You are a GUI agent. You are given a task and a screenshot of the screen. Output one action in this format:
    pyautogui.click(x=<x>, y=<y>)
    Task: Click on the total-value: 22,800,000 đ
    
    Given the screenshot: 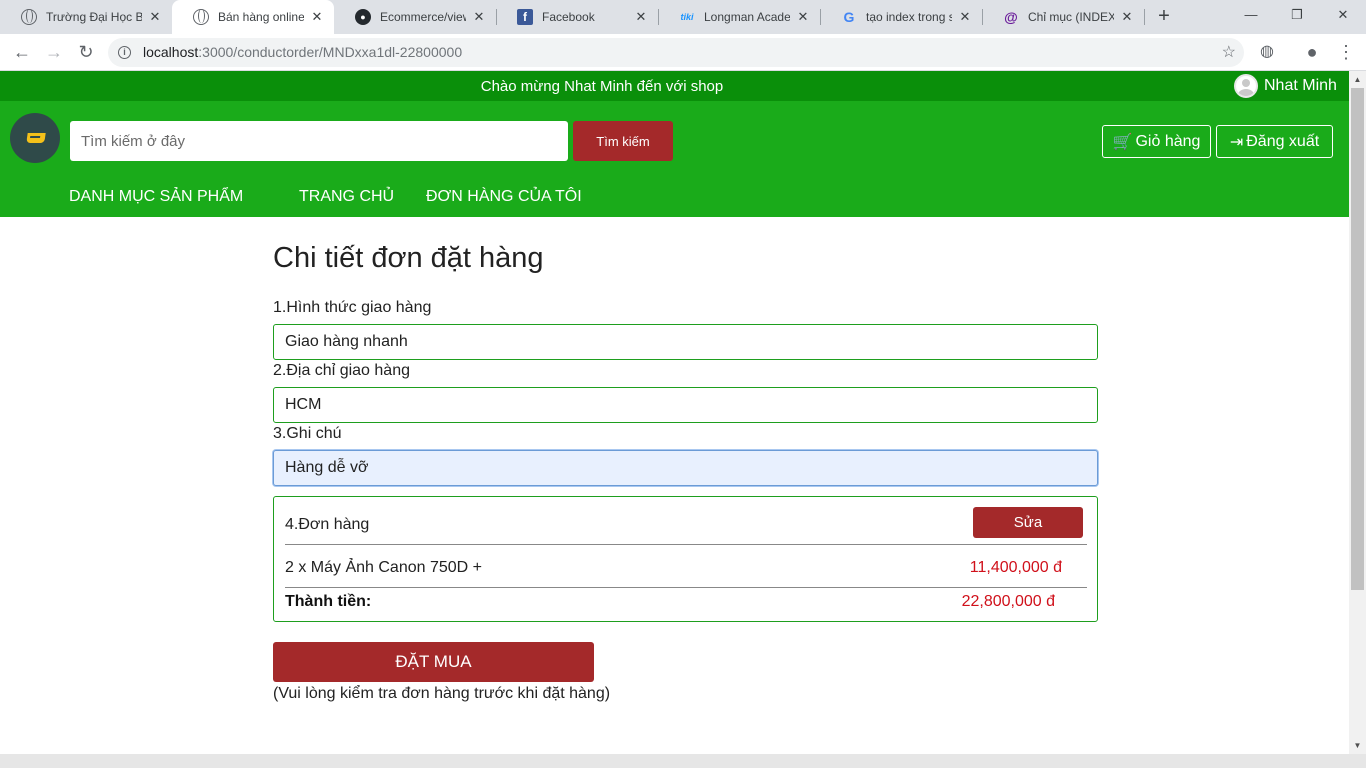 What is the action you would take?
    pyautogui.click(x=1008, y=601)
    